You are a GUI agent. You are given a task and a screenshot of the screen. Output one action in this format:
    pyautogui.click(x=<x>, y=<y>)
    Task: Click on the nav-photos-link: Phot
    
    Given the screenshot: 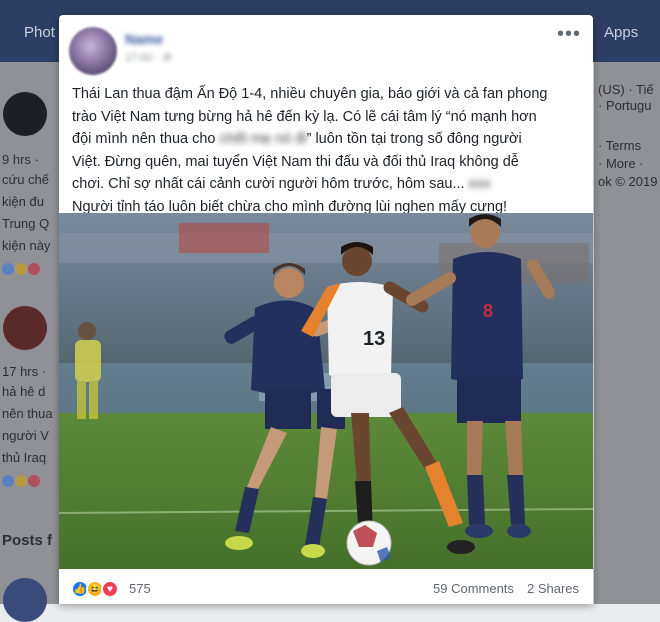 What is the action you would take?
    pyautogui.click(x=39, y=32)
    